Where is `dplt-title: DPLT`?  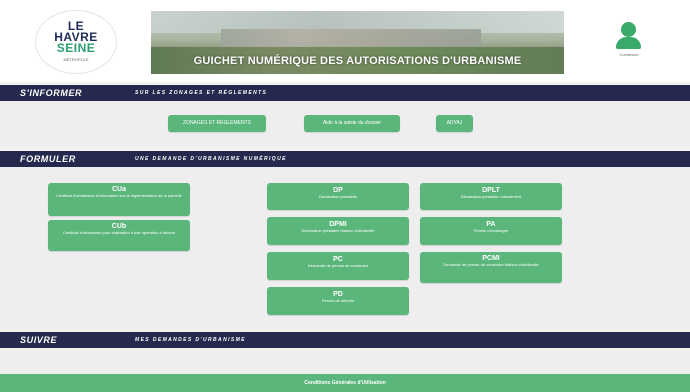 dplt-title: DPLT is located at coordinates (491, 190).